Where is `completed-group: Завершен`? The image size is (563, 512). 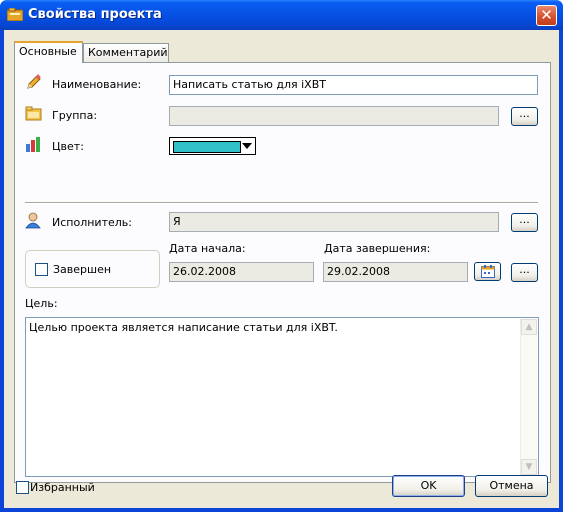
completed-group: Завершен is located at coordinates (92, 269).